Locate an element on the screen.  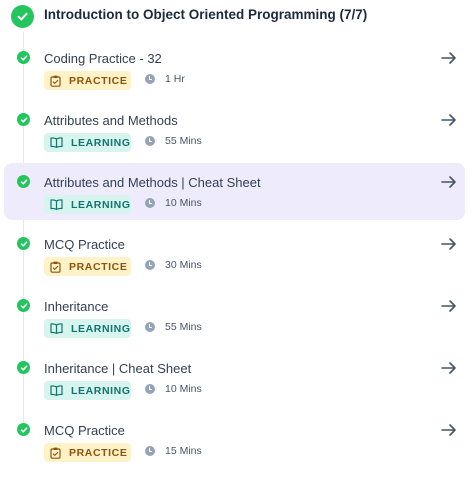
lesson-title: Coding Practice - 32 is located at coordinates (103, 58).